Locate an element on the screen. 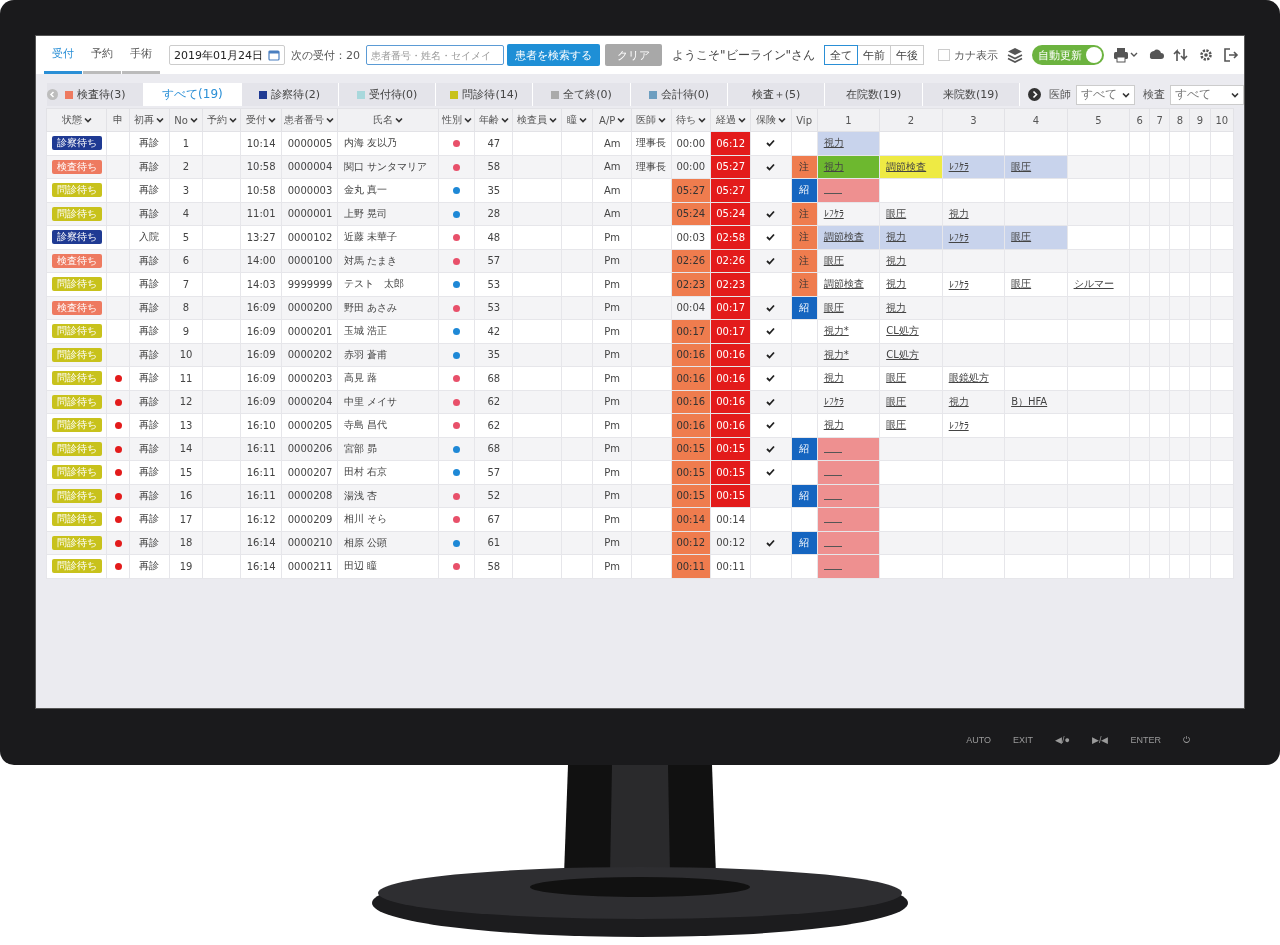 The image size is (1280, 945). main-tab: 手術 is located at coordinates (141, 55).